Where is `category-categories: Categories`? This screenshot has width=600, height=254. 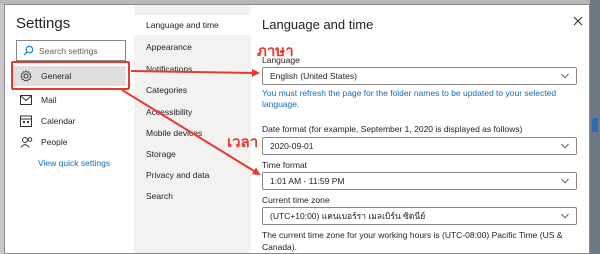
category-categories: Categories is located at coordinates (192, 90).